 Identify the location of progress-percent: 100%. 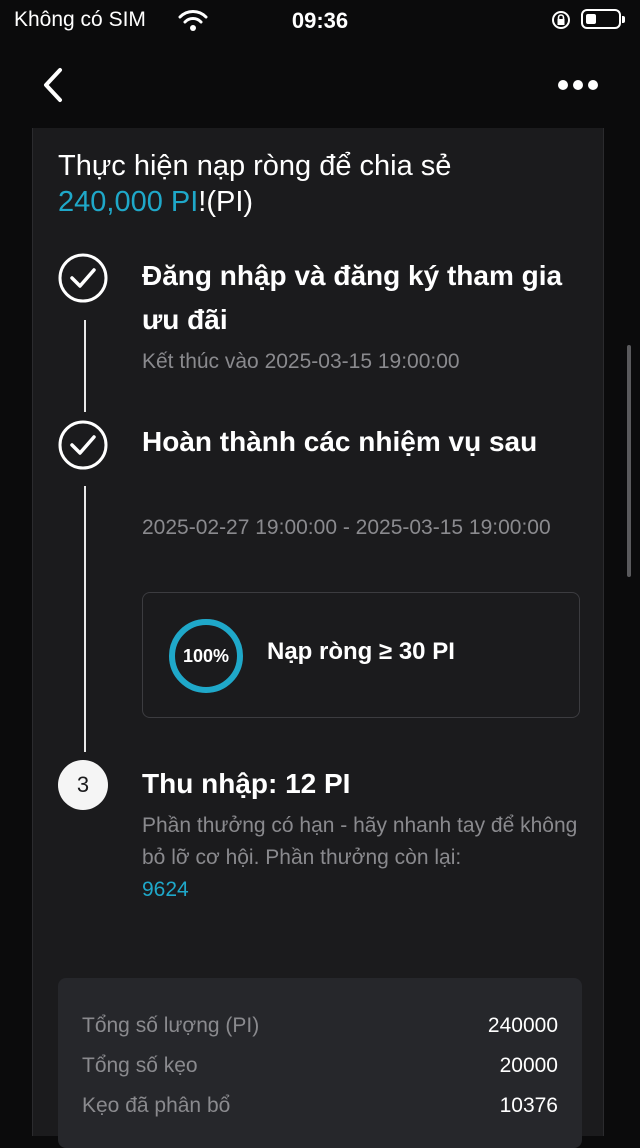
(206, 656).